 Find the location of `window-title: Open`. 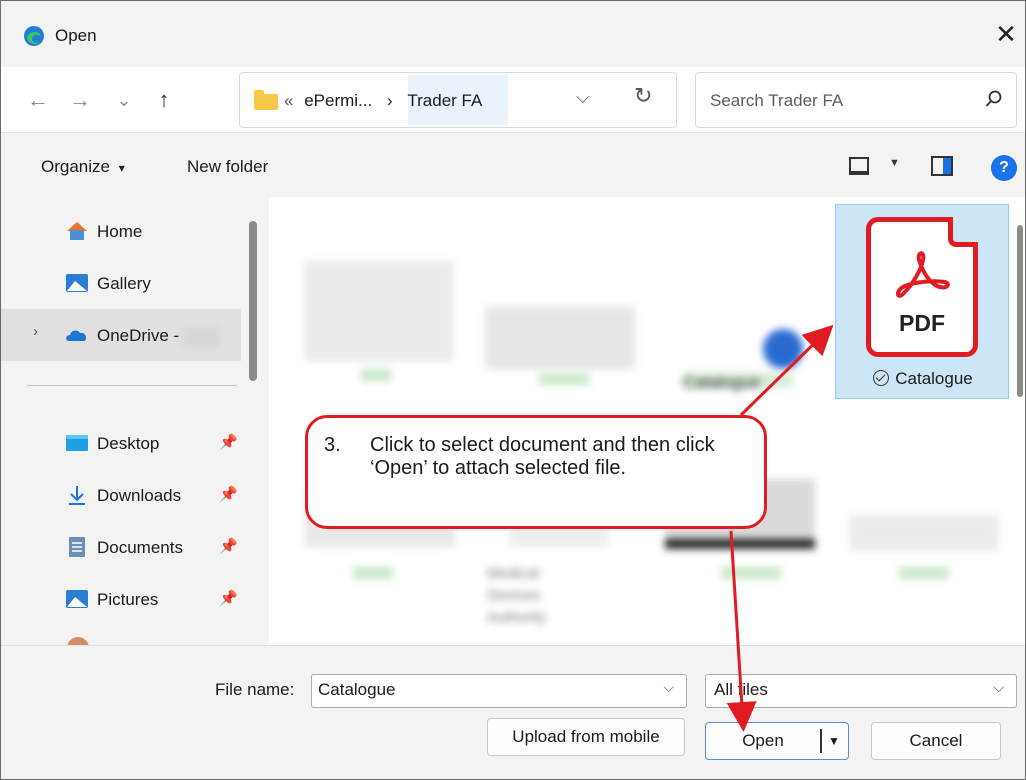

window-title: Open is located at coordinates (76, 35).